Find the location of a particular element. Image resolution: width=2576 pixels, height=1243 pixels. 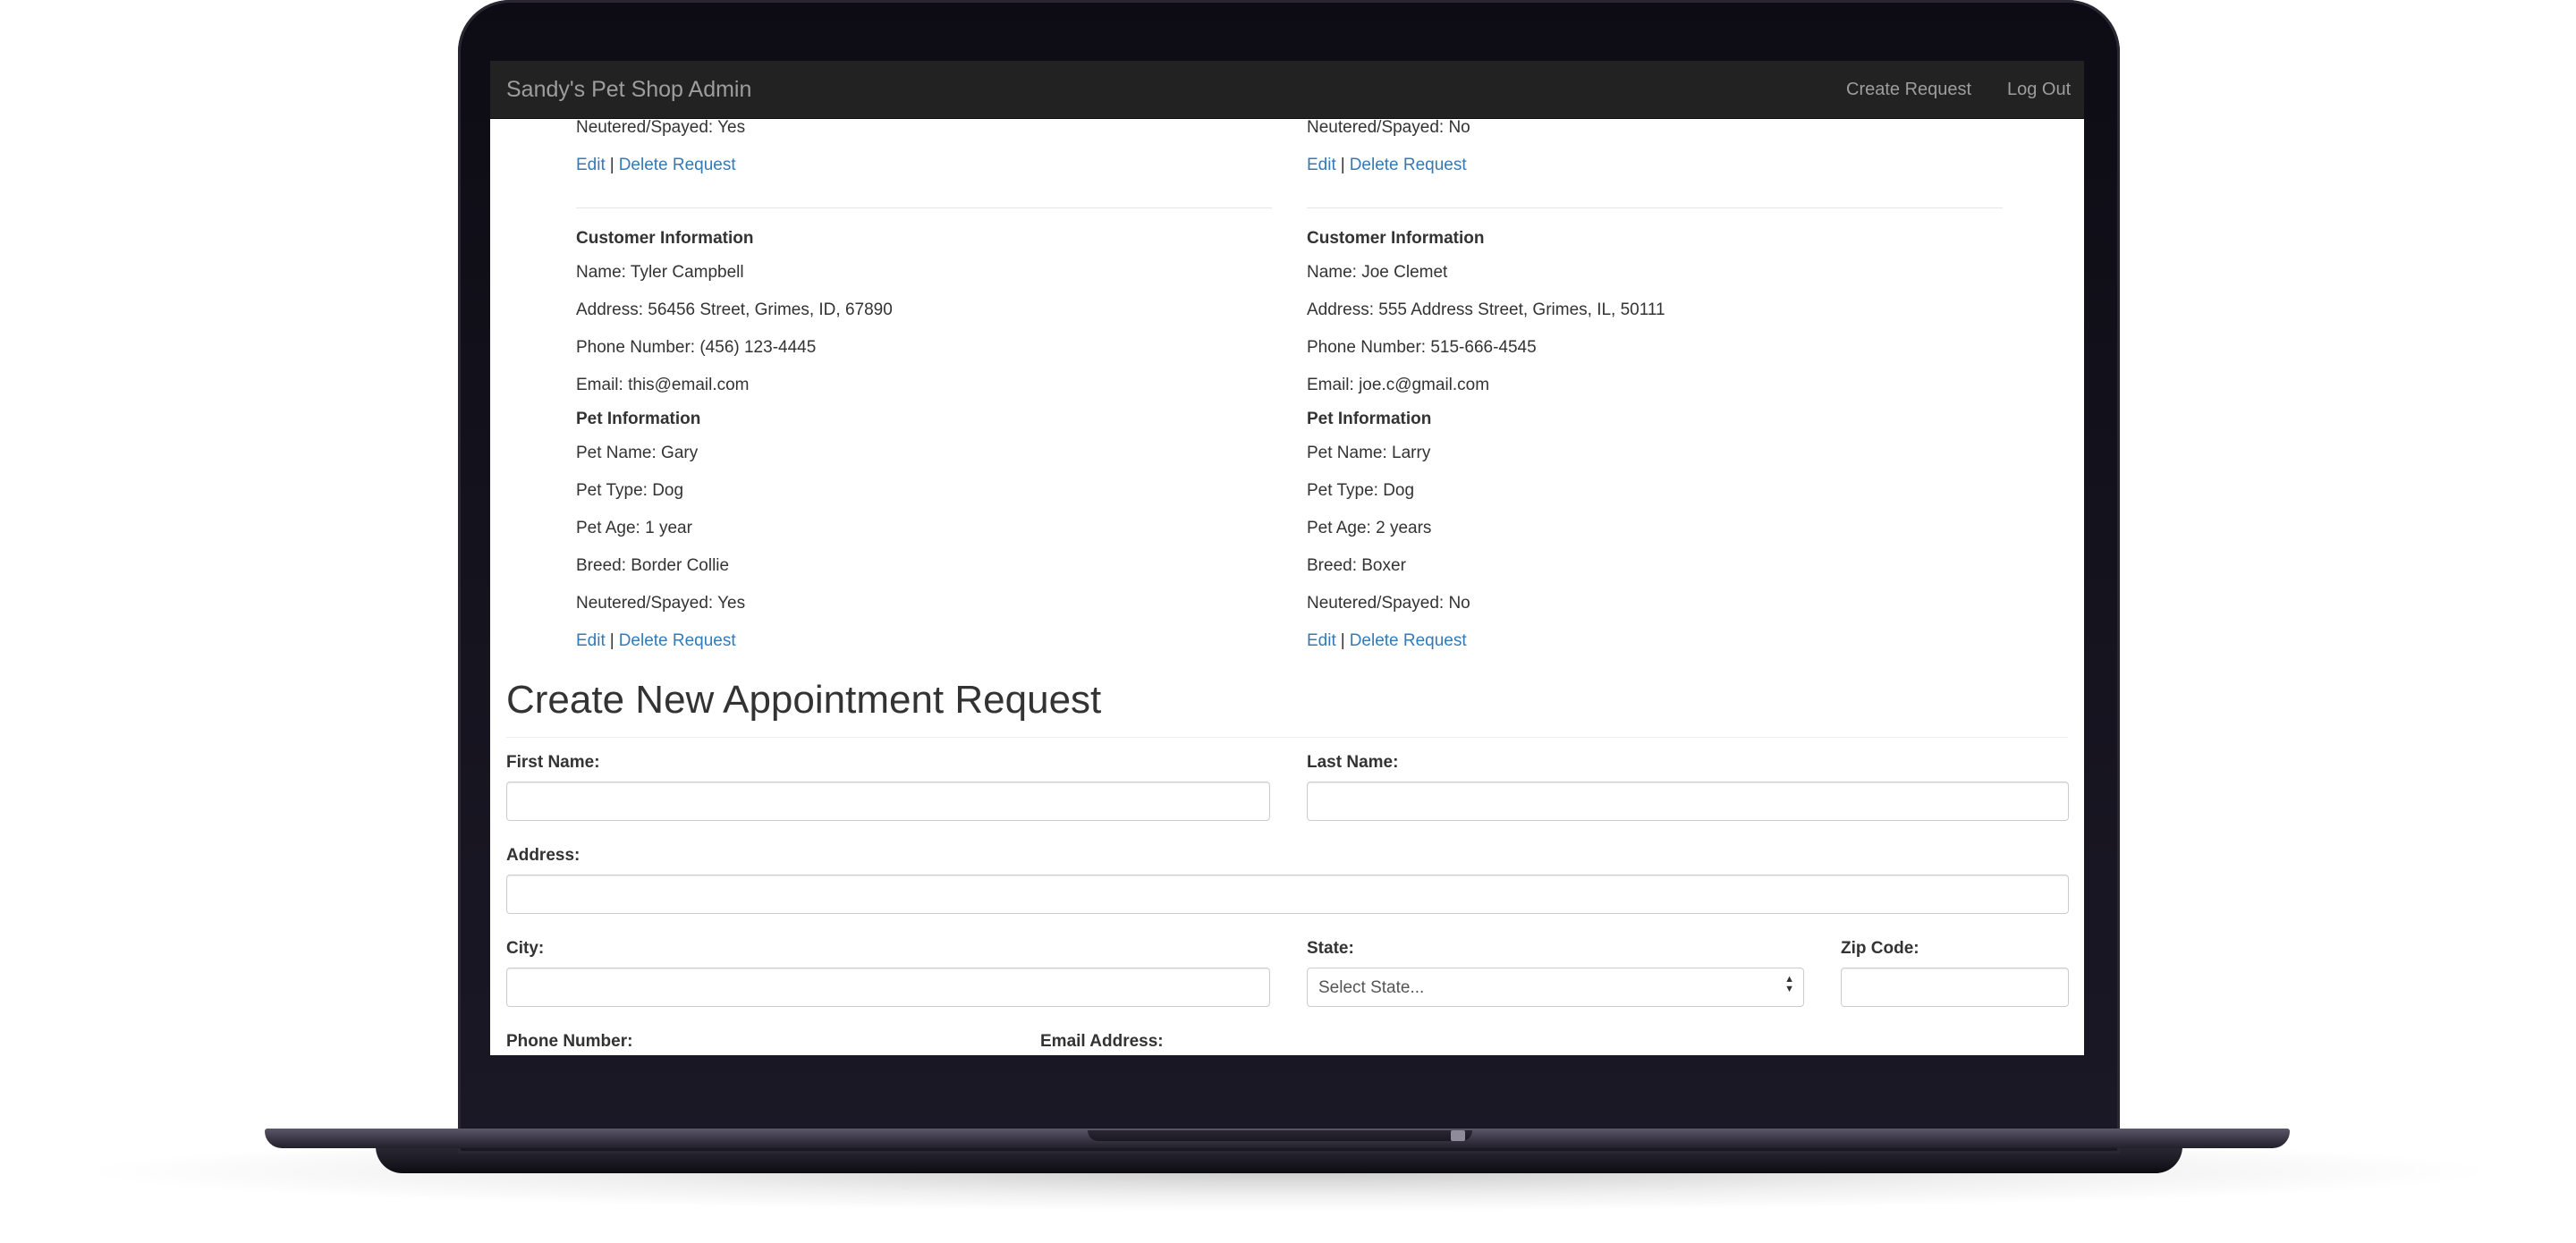

navbar-brand: Sandy's Pet Shop Admin is located at coordinates (628, 90).